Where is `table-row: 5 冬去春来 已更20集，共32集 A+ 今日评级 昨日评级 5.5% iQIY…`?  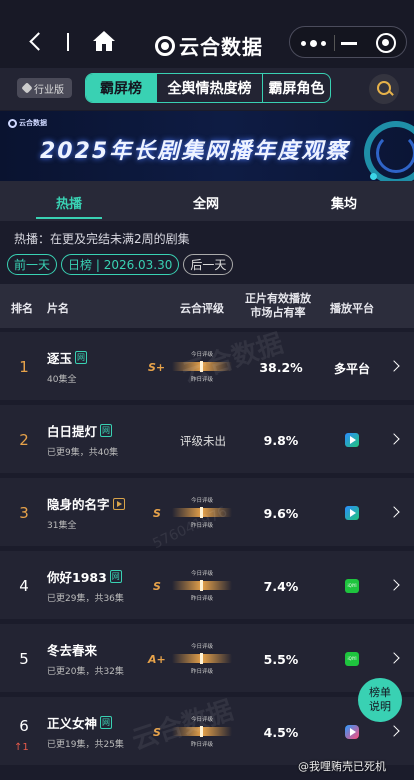
table-row: 5 冬去春来 已更20集，共32集 A+ 今日评级 昨日评级 5.5% iQIY… is located at coordinates (207, 658).